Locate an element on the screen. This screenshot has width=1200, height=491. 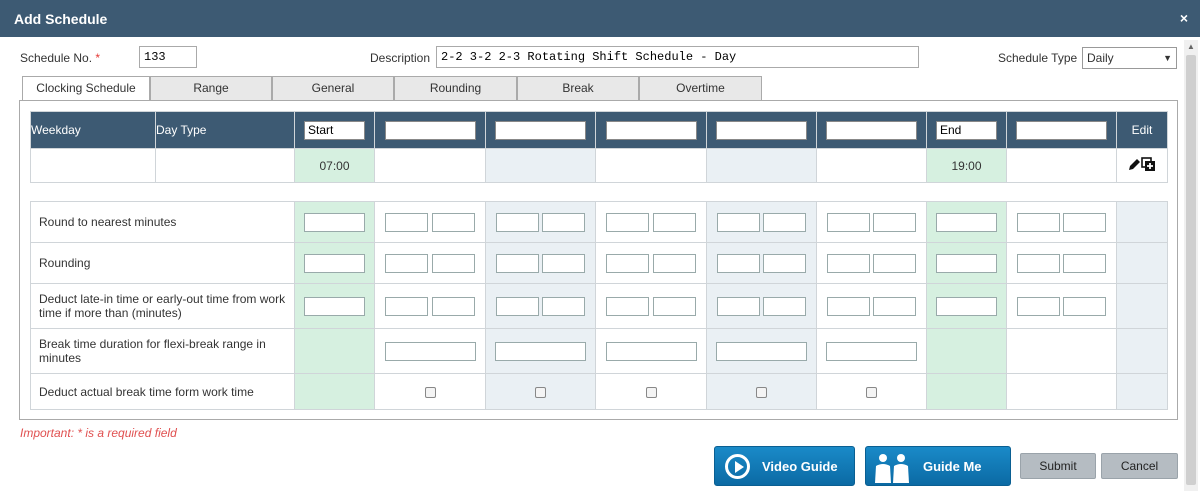
description-input is located at coordinates (677, 57).